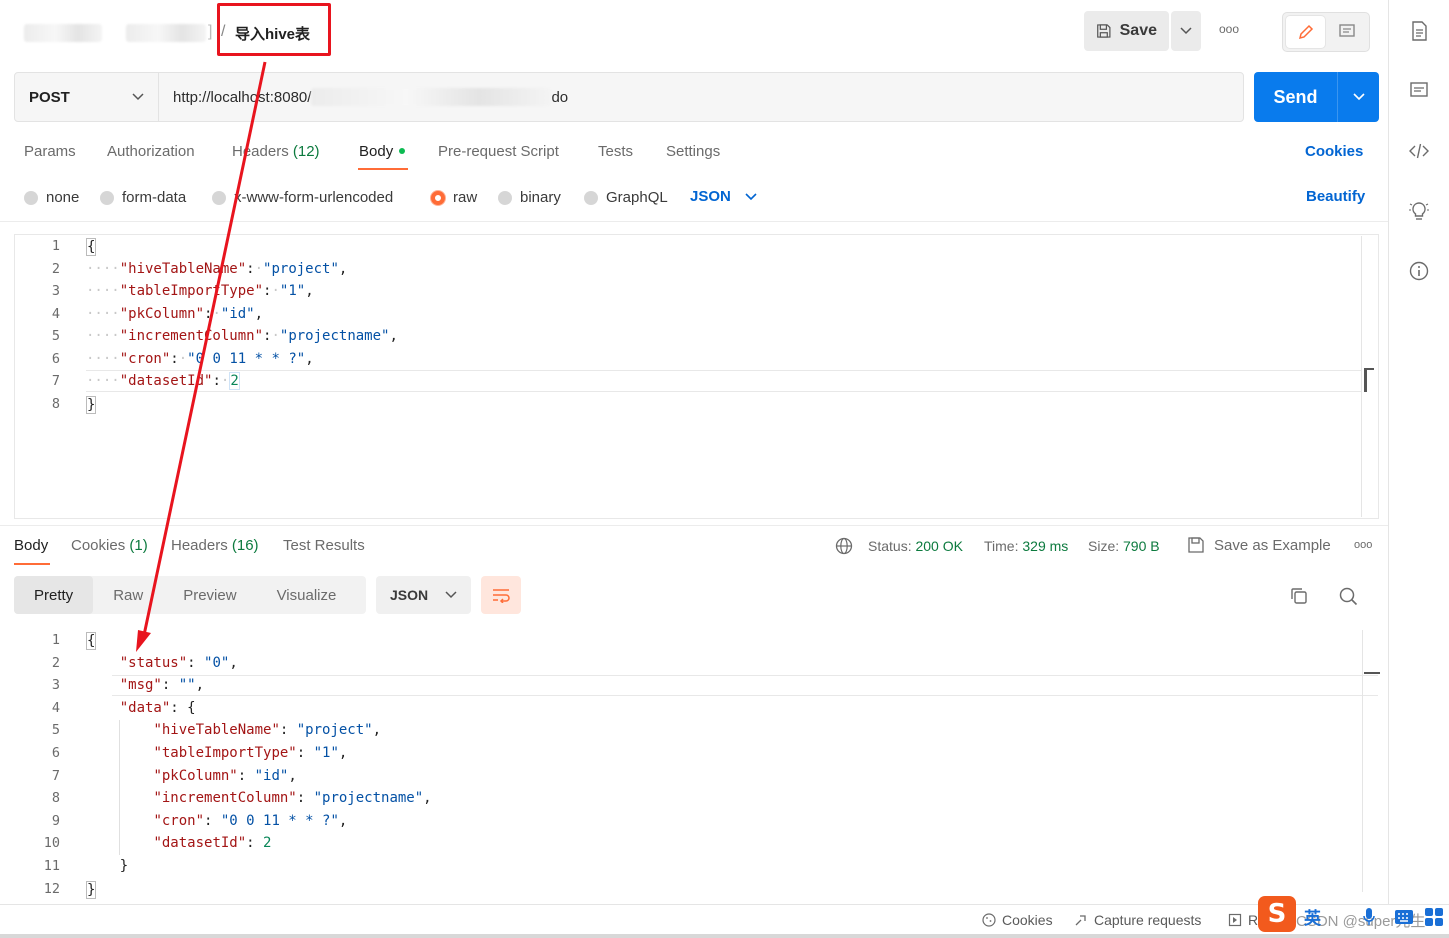 The height and width of the screenshot is (938, 1449). I want to click on statusbar-cookies: Cookies, so click(1017, 920).